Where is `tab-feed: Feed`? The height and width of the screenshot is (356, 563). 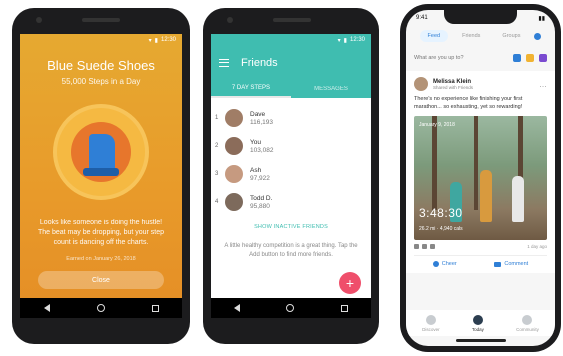
tab-feed: Feed is located at coordinates (434, 36).